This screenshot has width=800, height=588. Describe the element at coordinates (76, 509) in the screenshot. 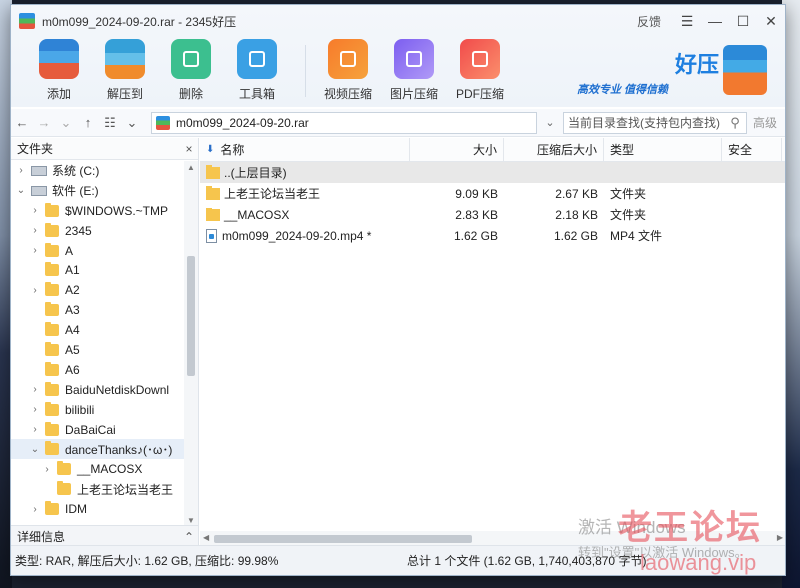

I see `sidebar-item-label: IDM` at that location.